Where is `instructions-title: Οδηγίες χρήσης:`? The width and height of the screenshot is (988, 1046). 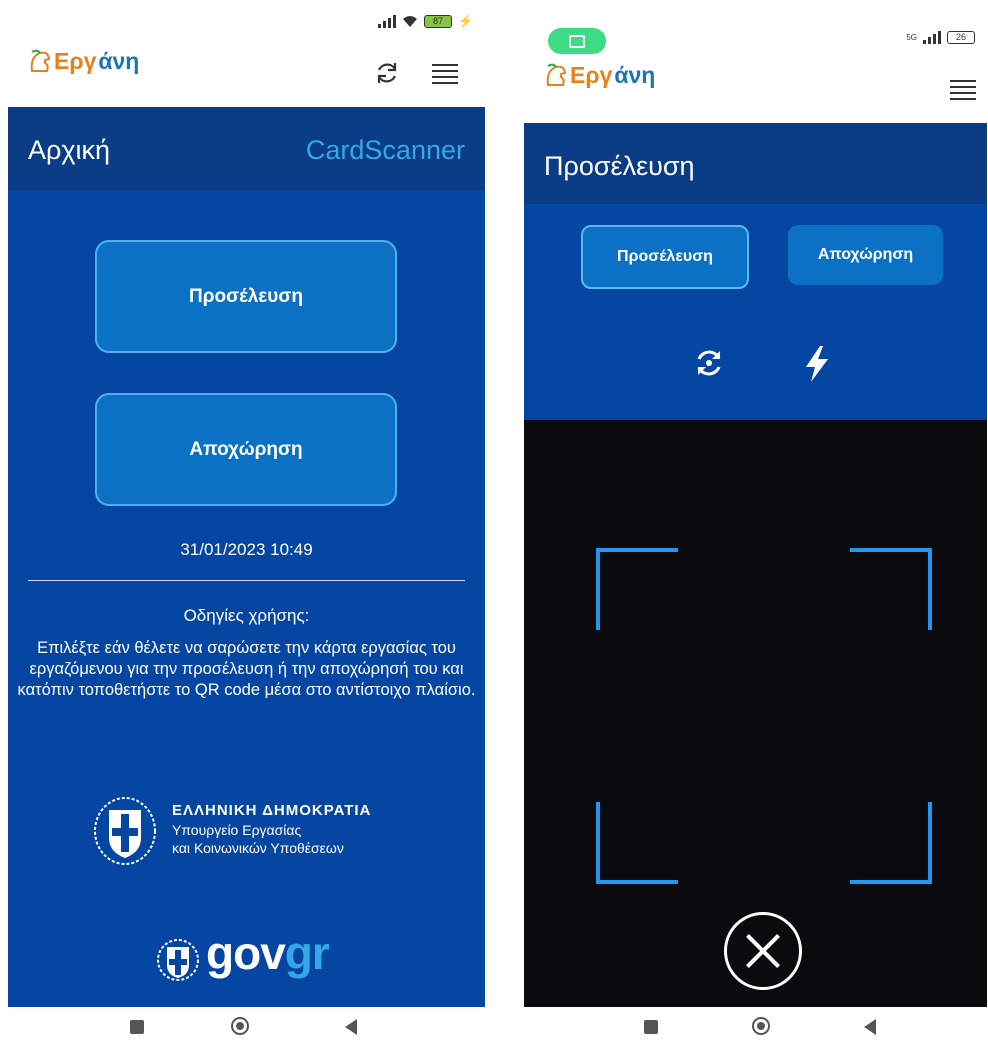 instructions-title: Οδηγίες χρήσης: is located at coordinates (246, 615).